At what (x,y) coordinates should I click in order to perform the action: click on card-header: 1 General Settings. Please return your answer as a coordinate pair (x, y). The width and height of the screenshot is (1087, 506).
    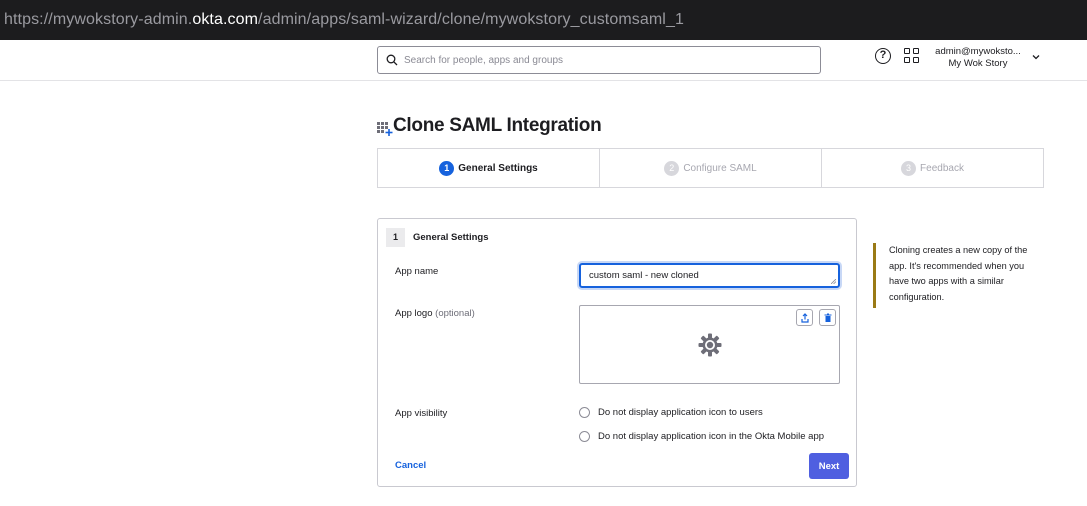
    Looking at the image, I should click on (437, 237).